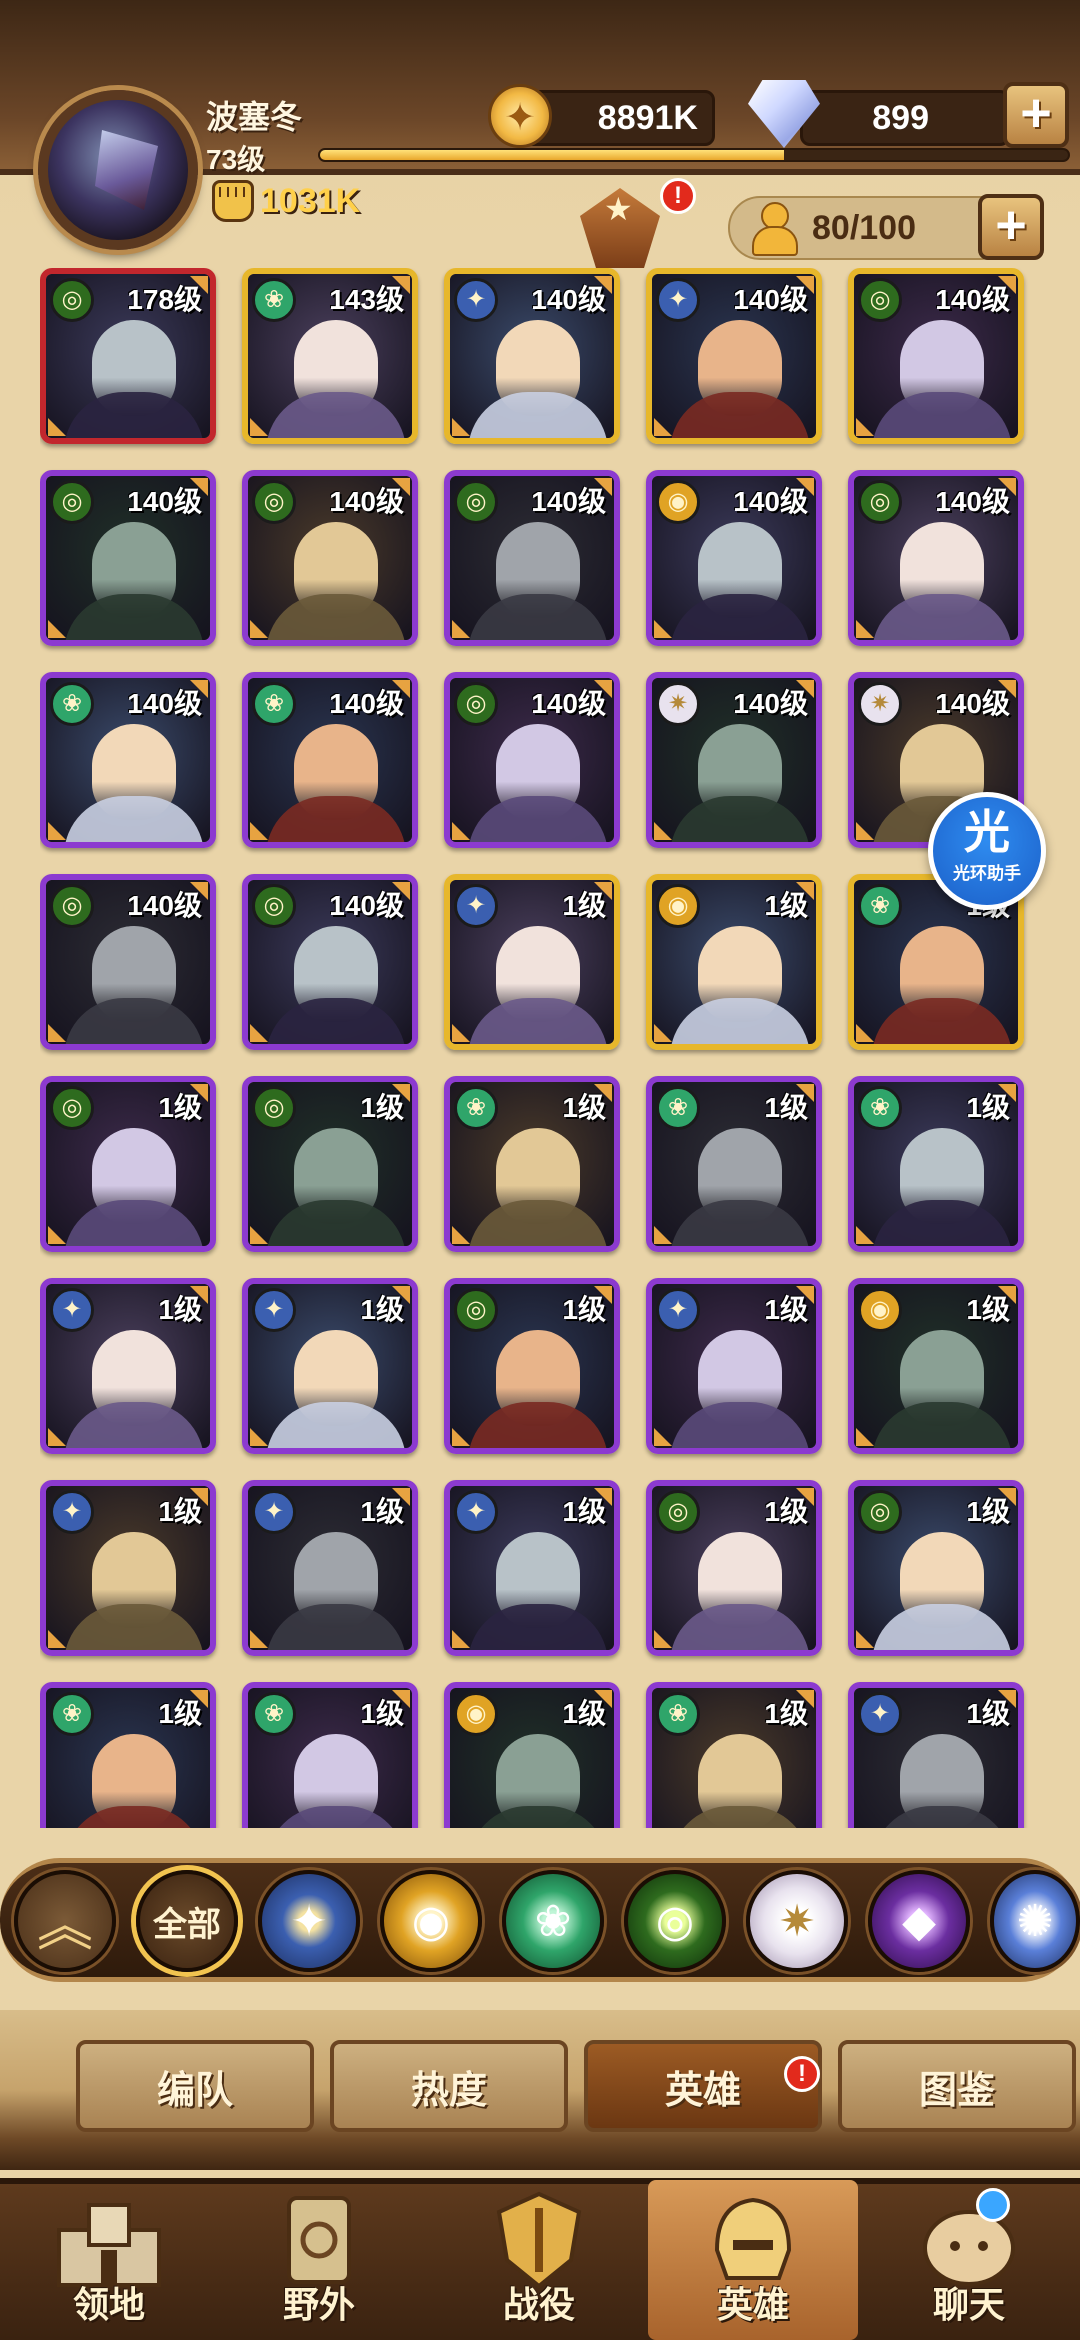 This screenshot has height=2340, width=1080. Describe the element at coordinates (539, 2260) in the screenshot. I see `nav-campaign: 战役` at that location.